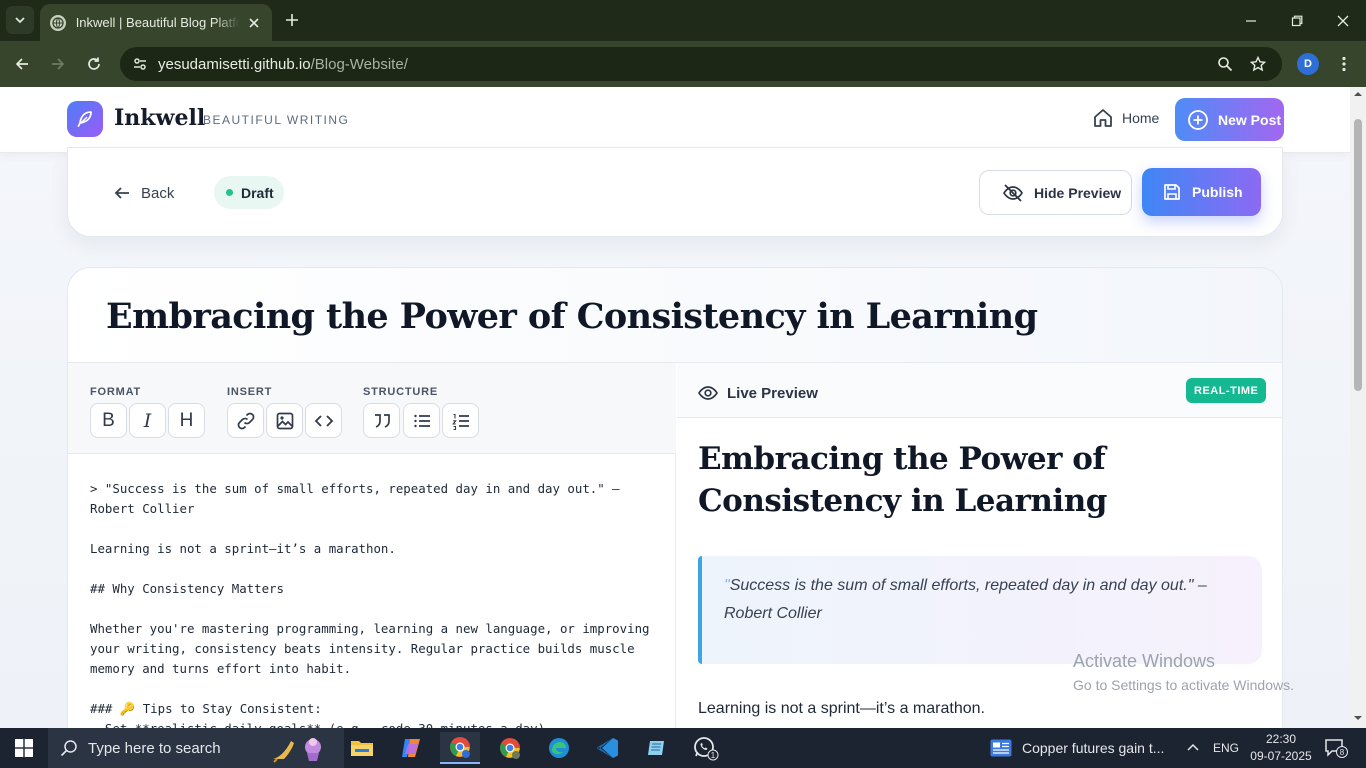 The width and height of the screenshot is (1366, 768). Describe the element at coordinates (156, 22) in the screenshot. I see `browser-tab: Inkwell | Beautiful Blog Platform` at that location.